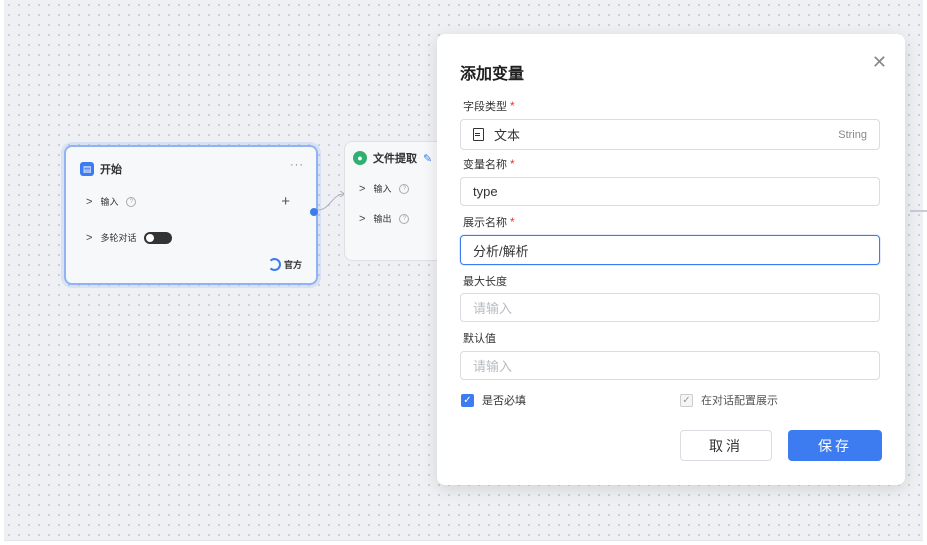 The image size is (927, 545). Describe the element at coordinates (739, 401) in the screenshot. I see `show-in-dialog-label: 在对话配置展示` at that location.